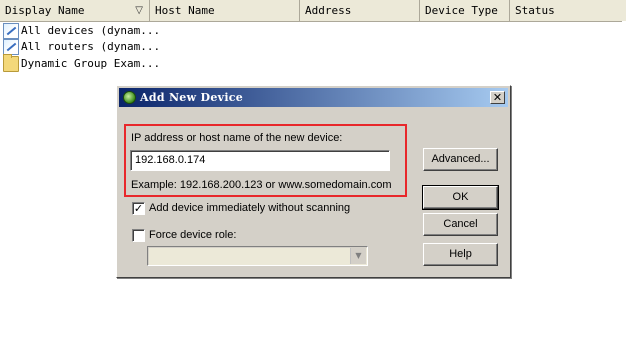 The height and width of the screenshot is (346, 626). I want to click on add-immediately-checkbox: ✓, so click(138, 208).